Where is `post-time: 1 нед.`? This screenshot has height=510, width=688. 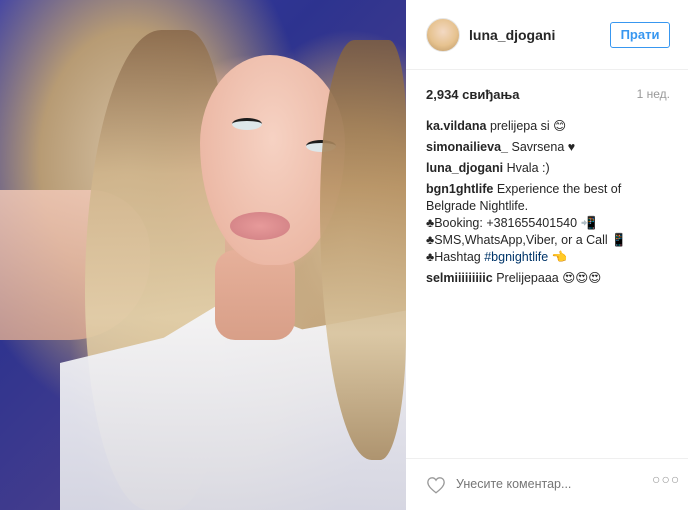 post-time: 1 нед. is located at coordinates (653, 94).